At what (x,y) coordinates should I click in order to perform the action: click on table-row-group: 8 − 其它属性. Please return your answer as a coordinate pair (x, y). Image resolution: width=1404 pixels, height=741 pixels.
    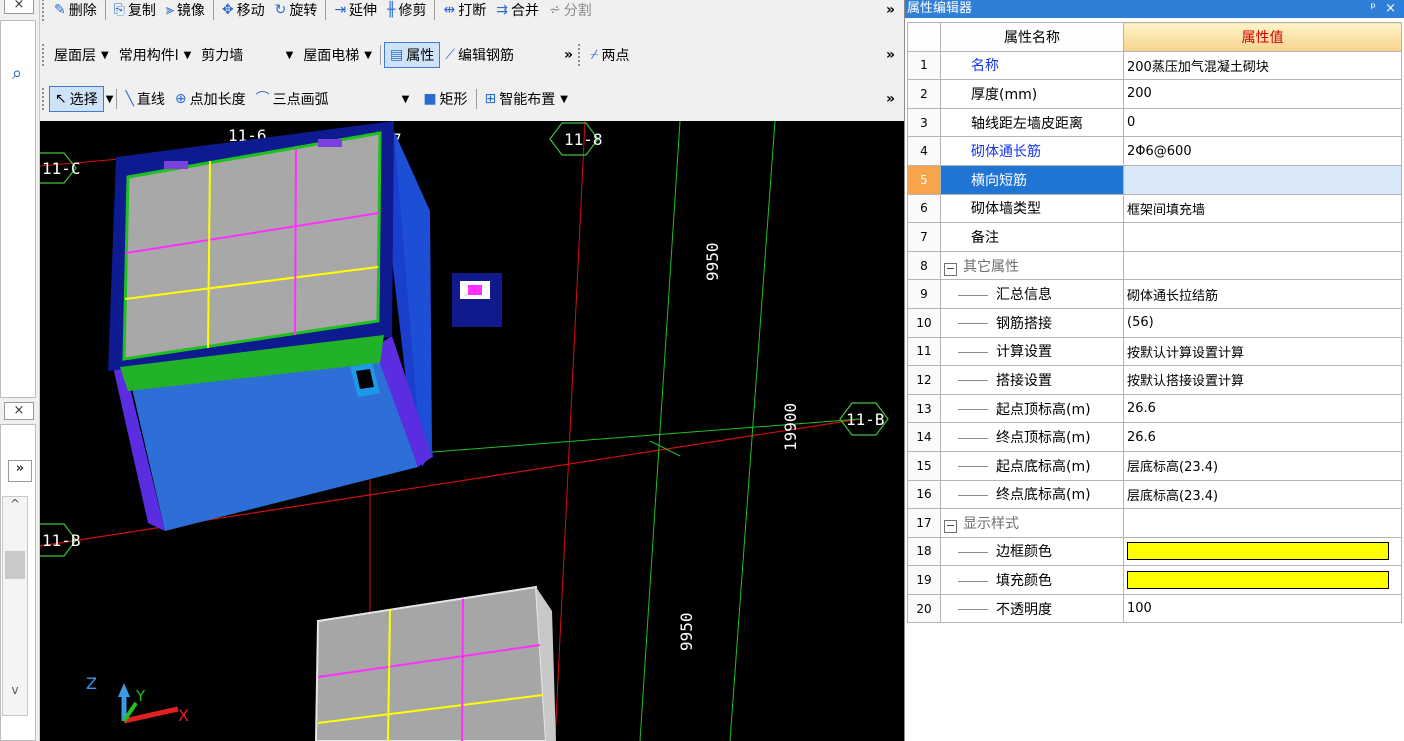
    Looking at the image, I should click on (1154, 265).